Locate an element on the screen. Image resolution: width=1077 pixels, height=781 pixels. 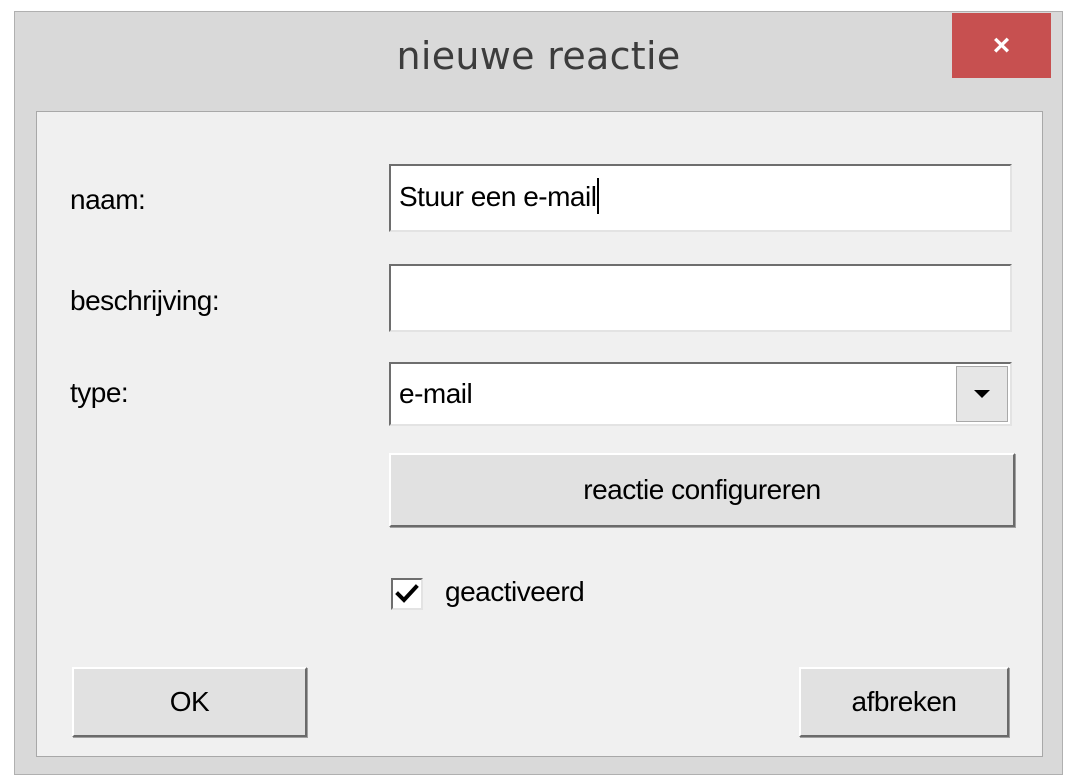
beschrijving-input is located at coordinates (700, 298).